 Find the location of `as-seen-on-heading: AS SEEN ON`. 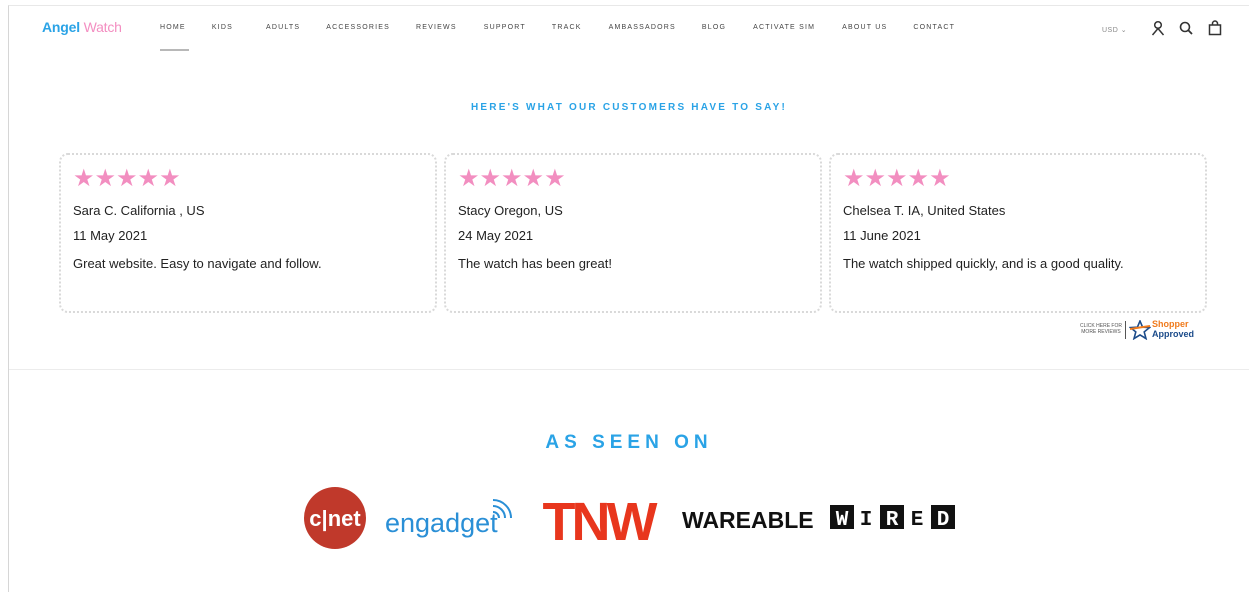

as-seen-on-heading: AS SEEN ON is located at coordinates (629, 442).